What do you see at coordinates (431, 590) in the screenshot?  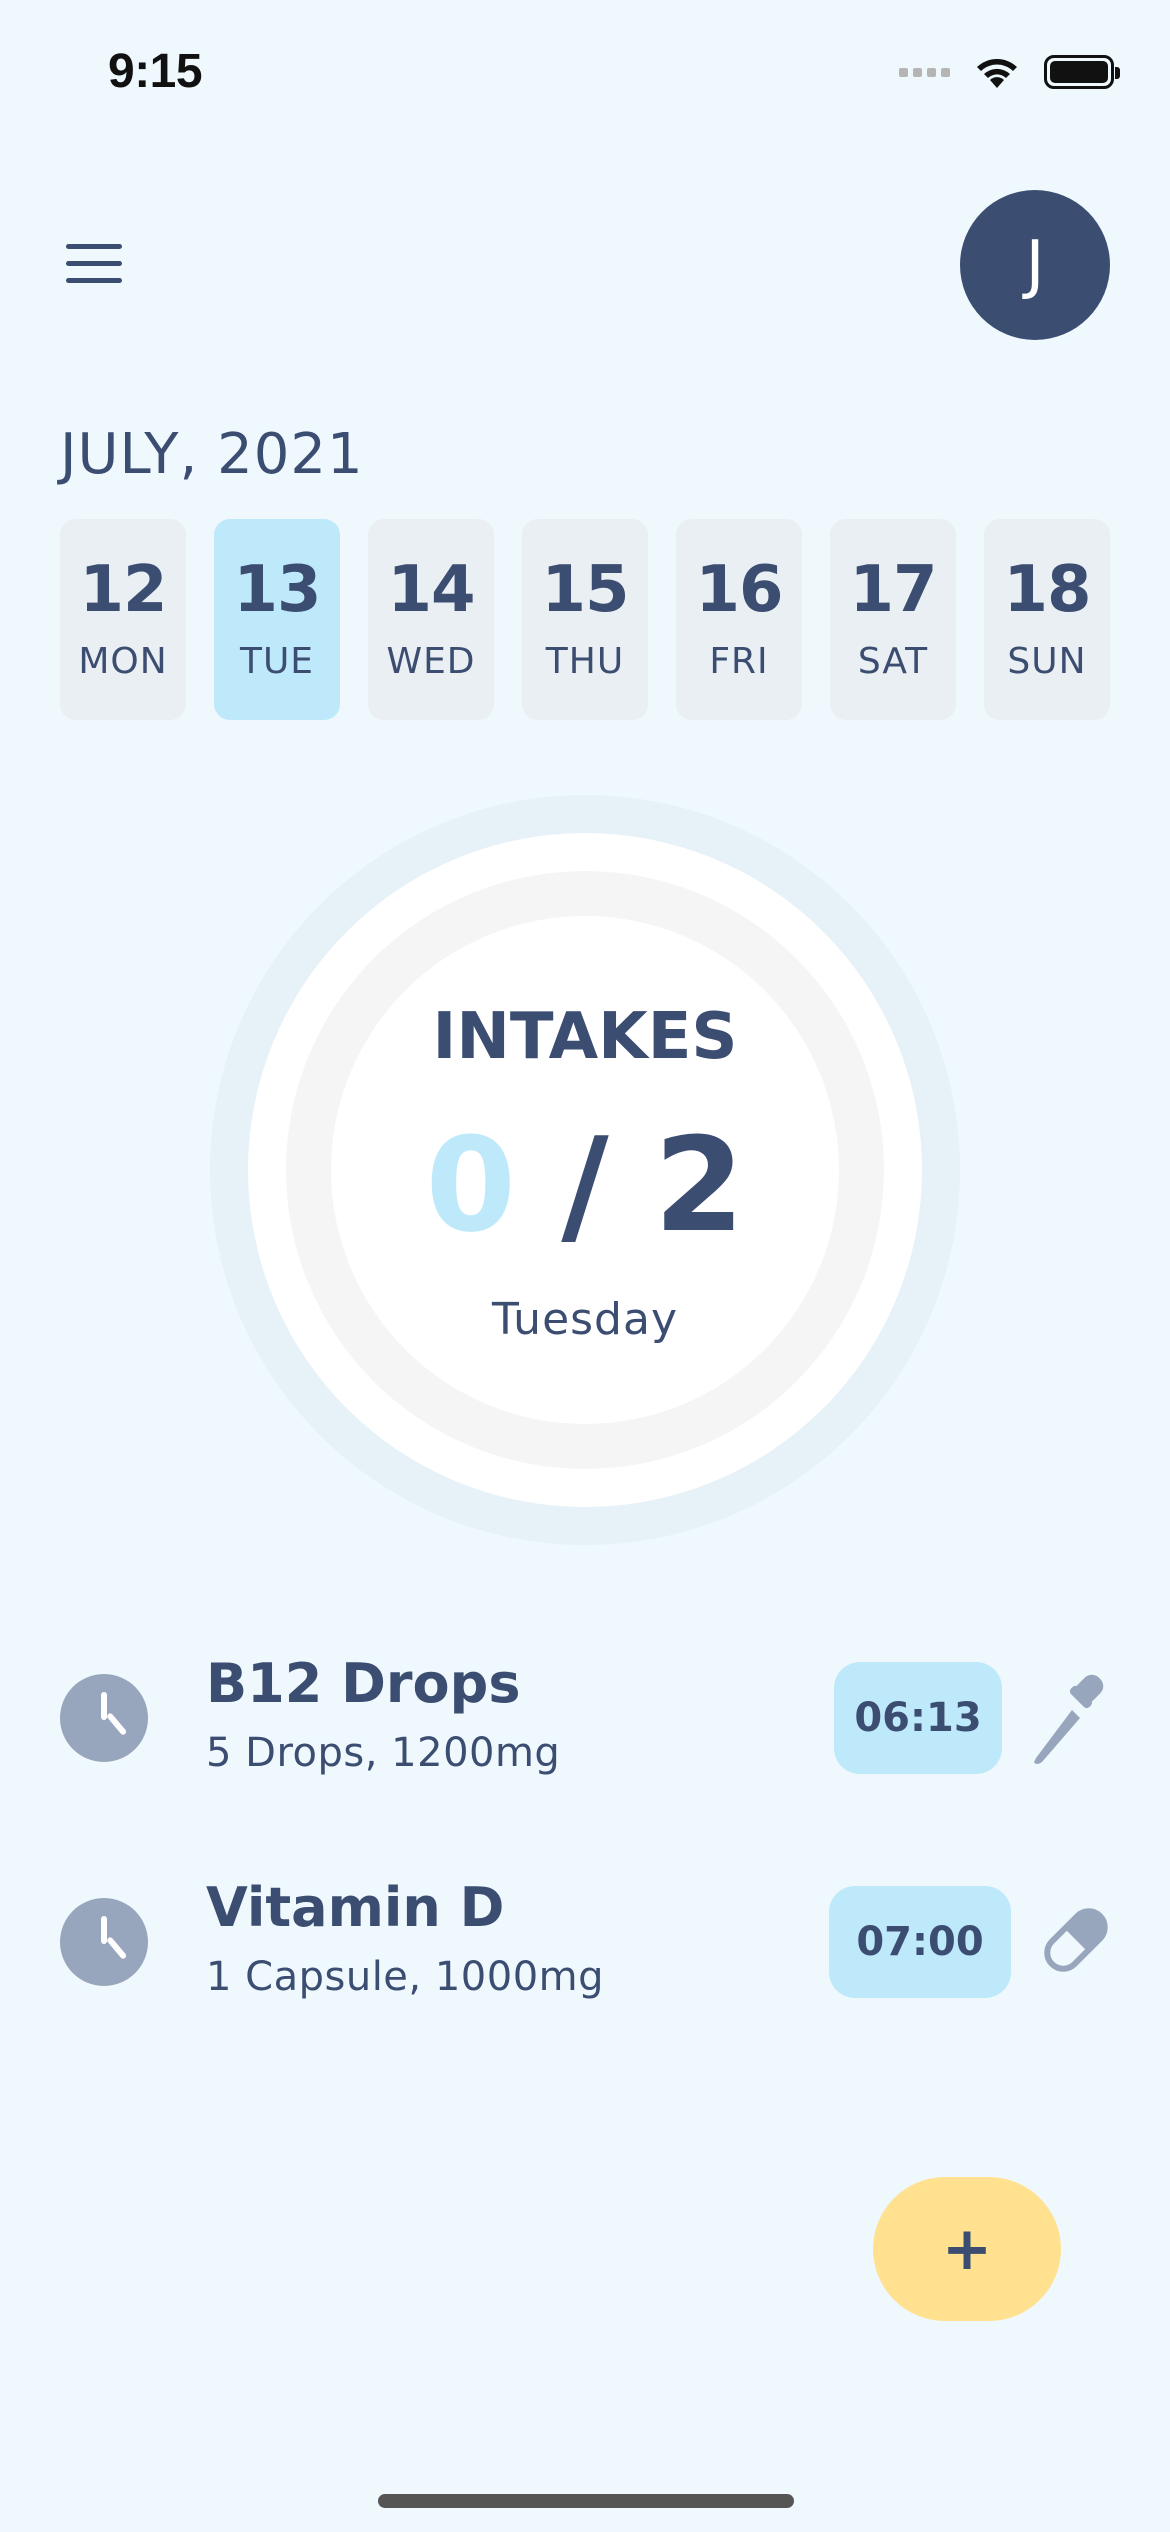 I see `day-number: 14` at bounding box center [431, 590].